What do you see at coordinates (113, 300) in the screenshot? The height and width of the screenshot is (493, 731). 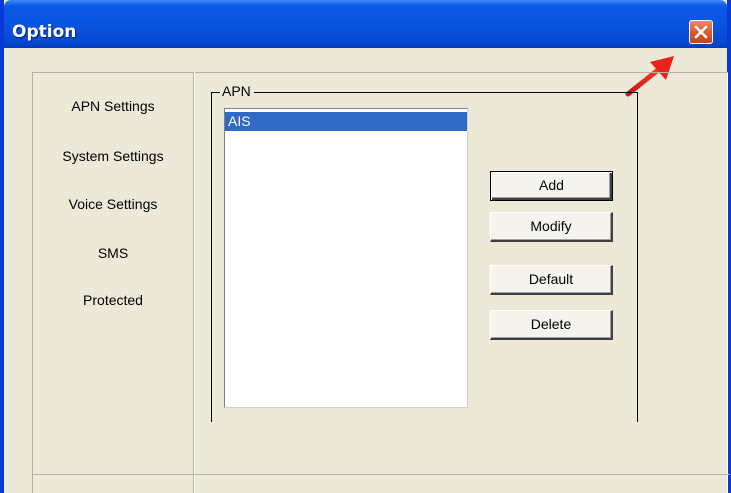 I see `sidebar-item-protected: Protected` at bounding box center [113, 300].